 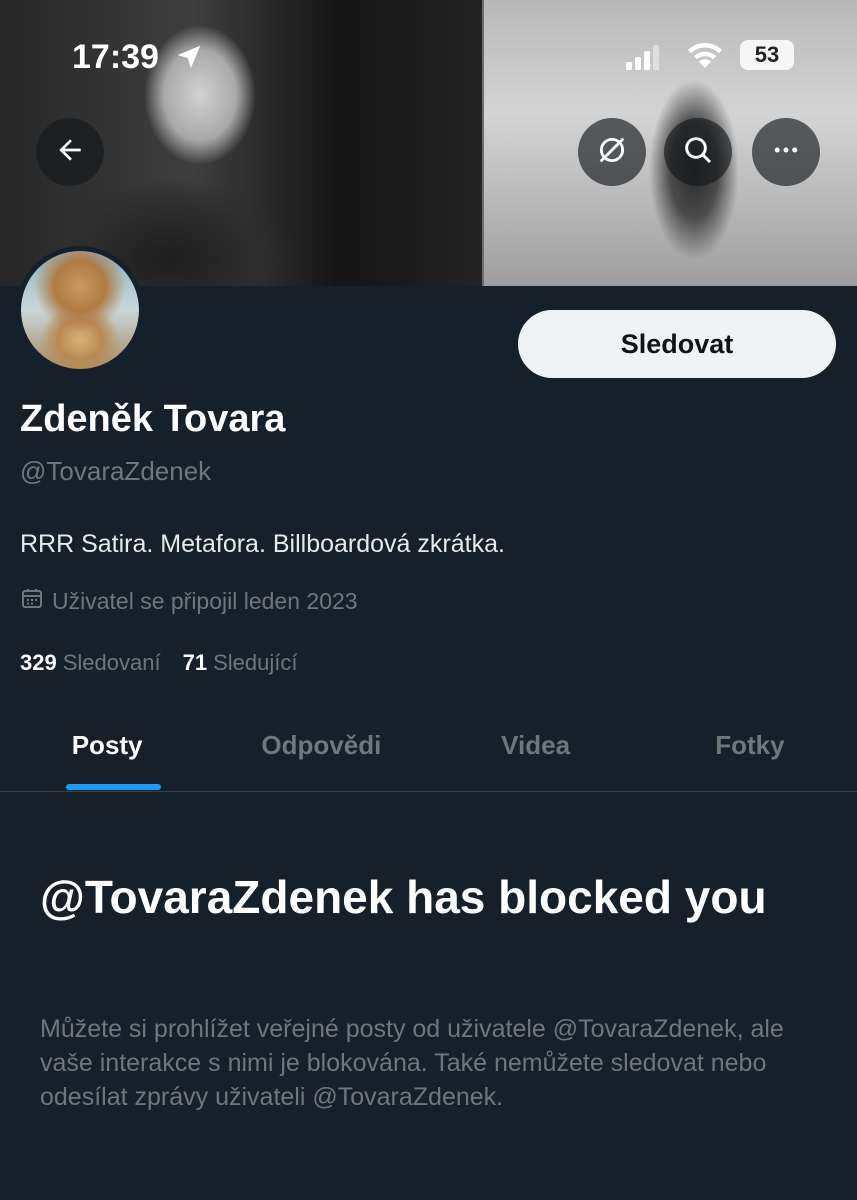 I want to click on location-arrow-icon, so click(x=189, y=59).